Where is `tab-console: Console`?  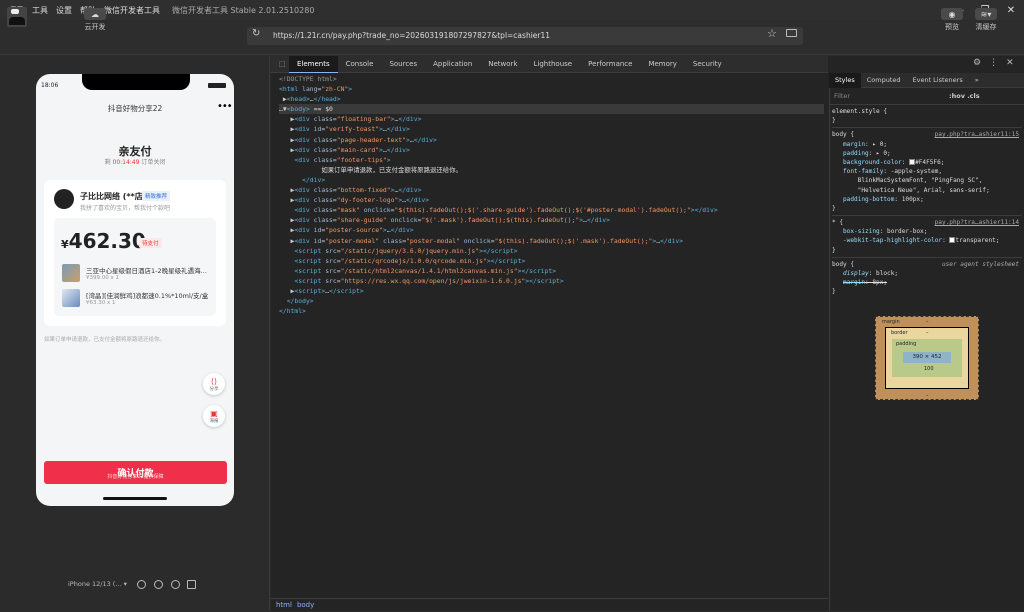 tab-console: Console is located at coordinates (360, 64).